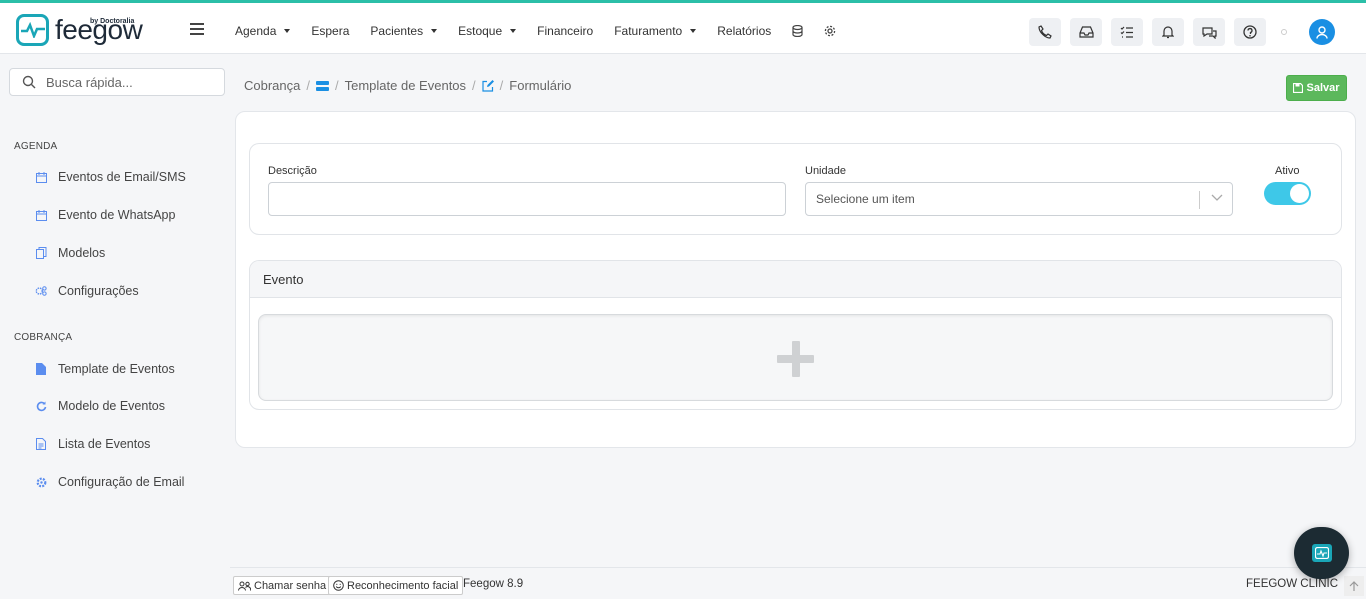 The height and width of the screenshot is (599, 1366). I want to click on help-button, so click(1250, 32).